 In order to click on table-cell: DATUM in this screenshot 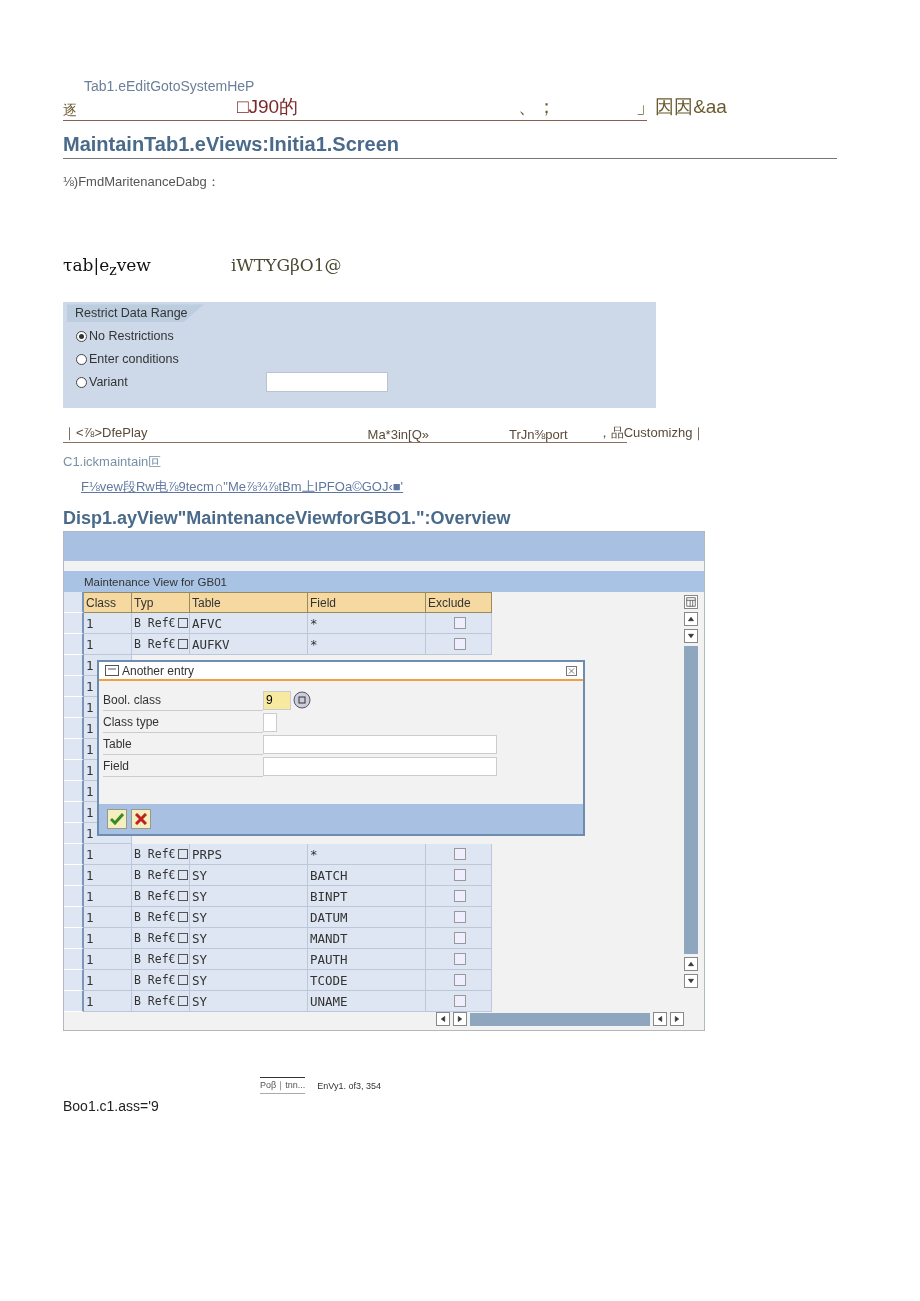, I will do `click(367, 918)`.